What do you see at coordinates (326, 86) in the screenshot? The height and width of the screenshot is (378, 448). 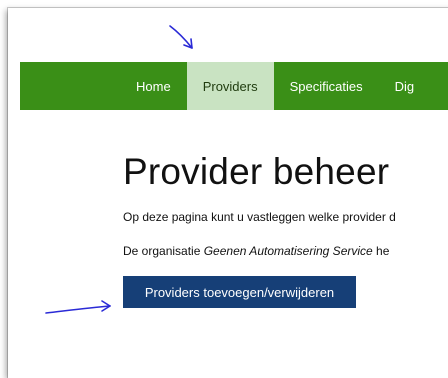 I see `nav-item-specificaties: Specificaties` at bounding box center [326, 86].